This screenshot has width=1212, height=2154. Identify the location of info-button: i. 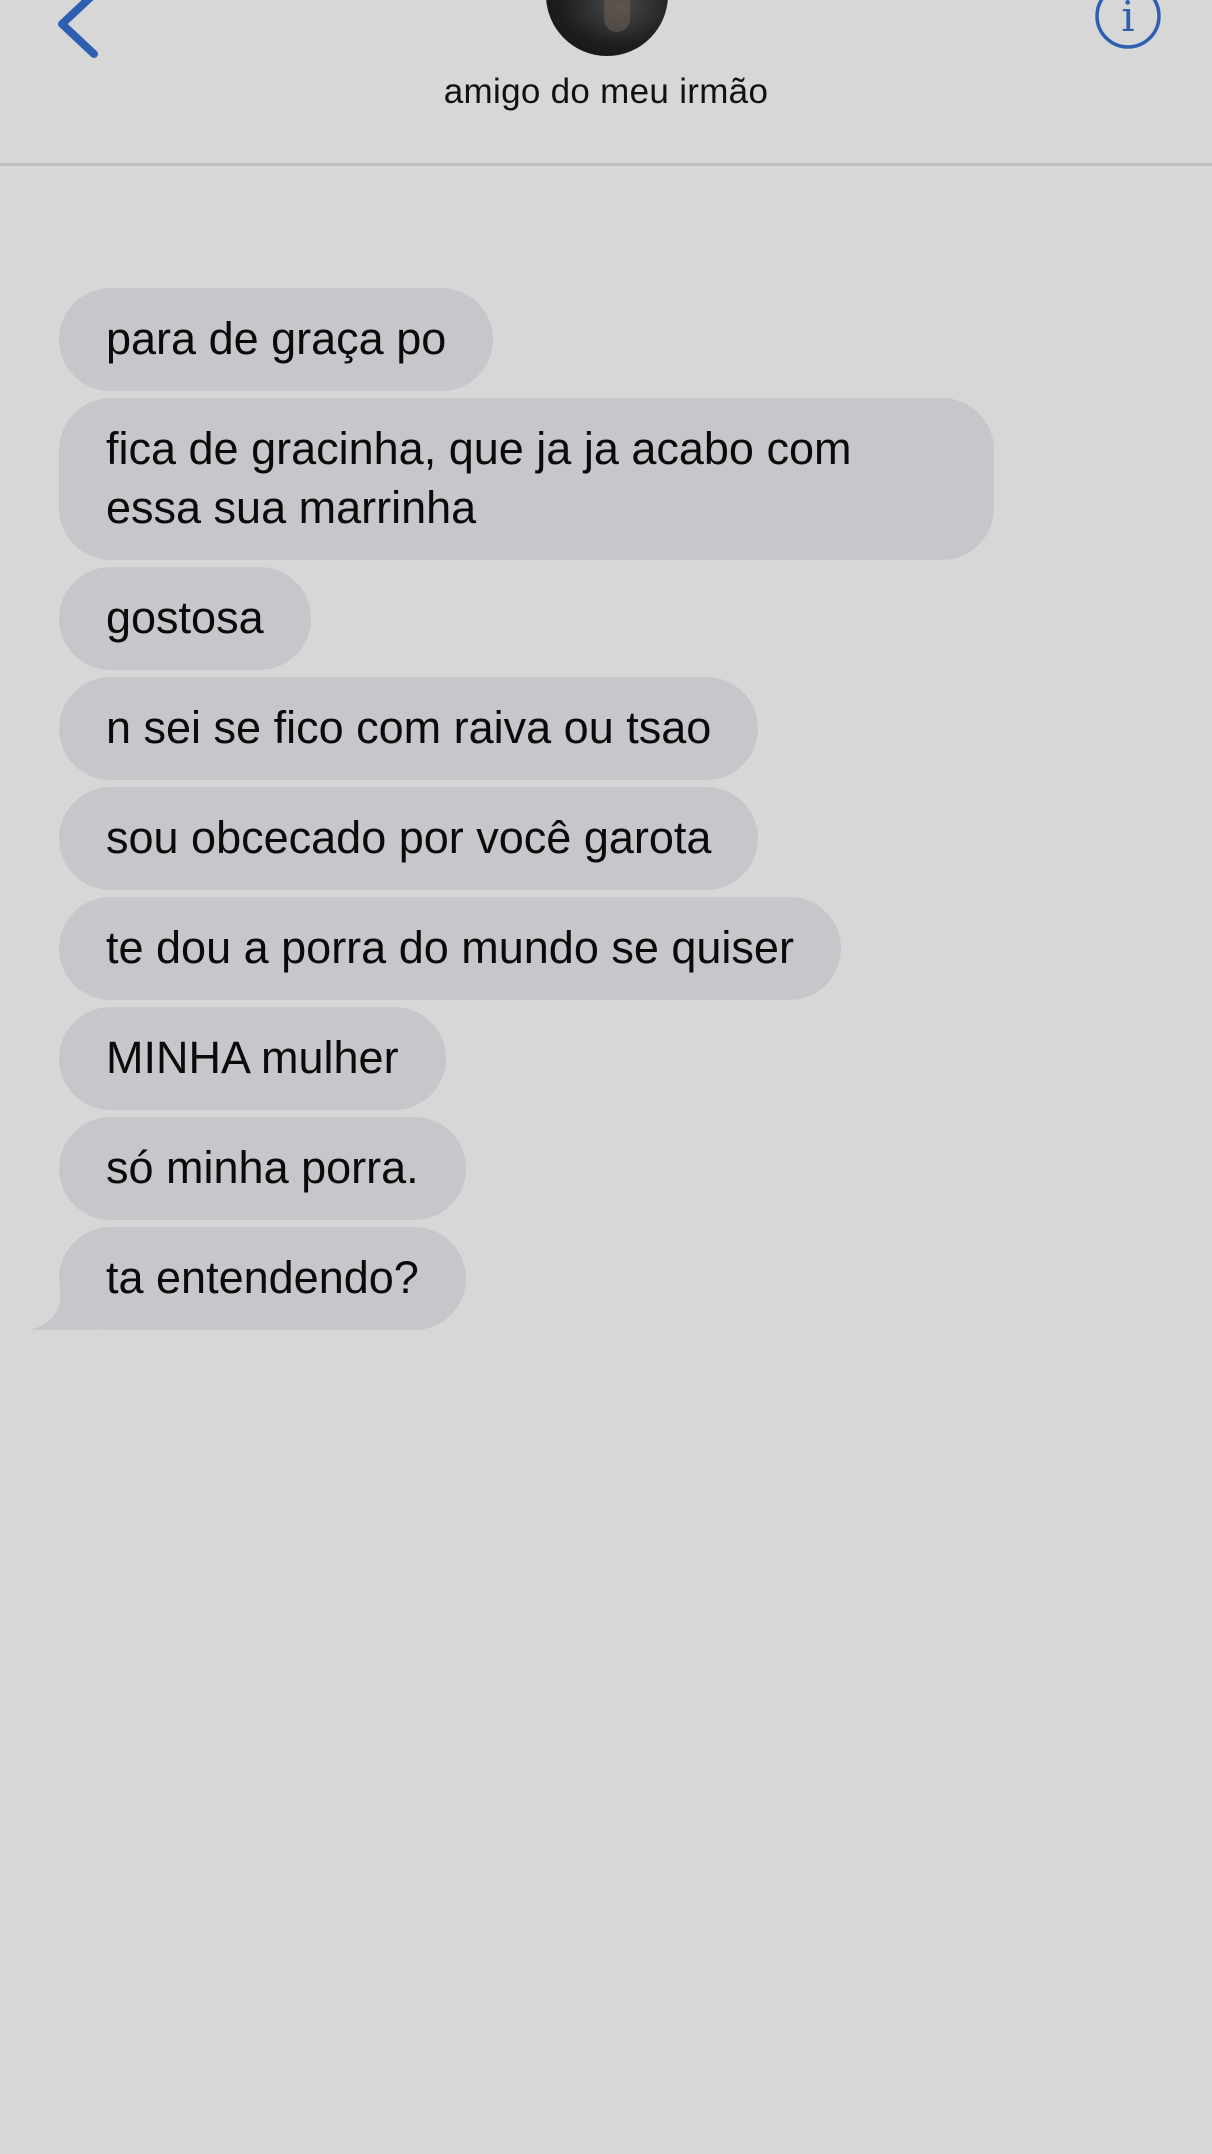
(1128, 26).